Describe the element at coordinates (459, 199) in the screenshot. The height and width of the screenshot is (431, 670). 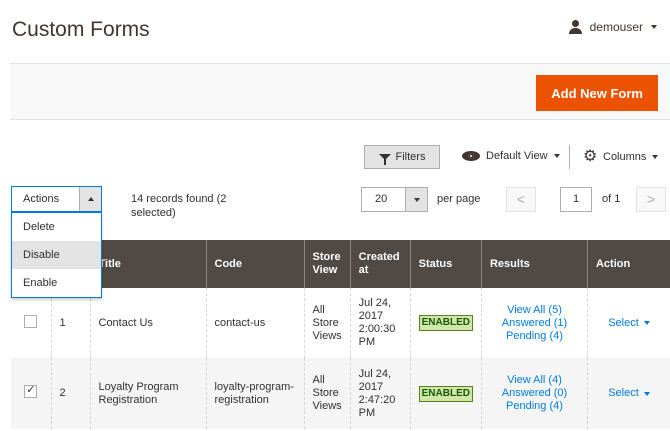
I see `per-page-label: per page` at that location.